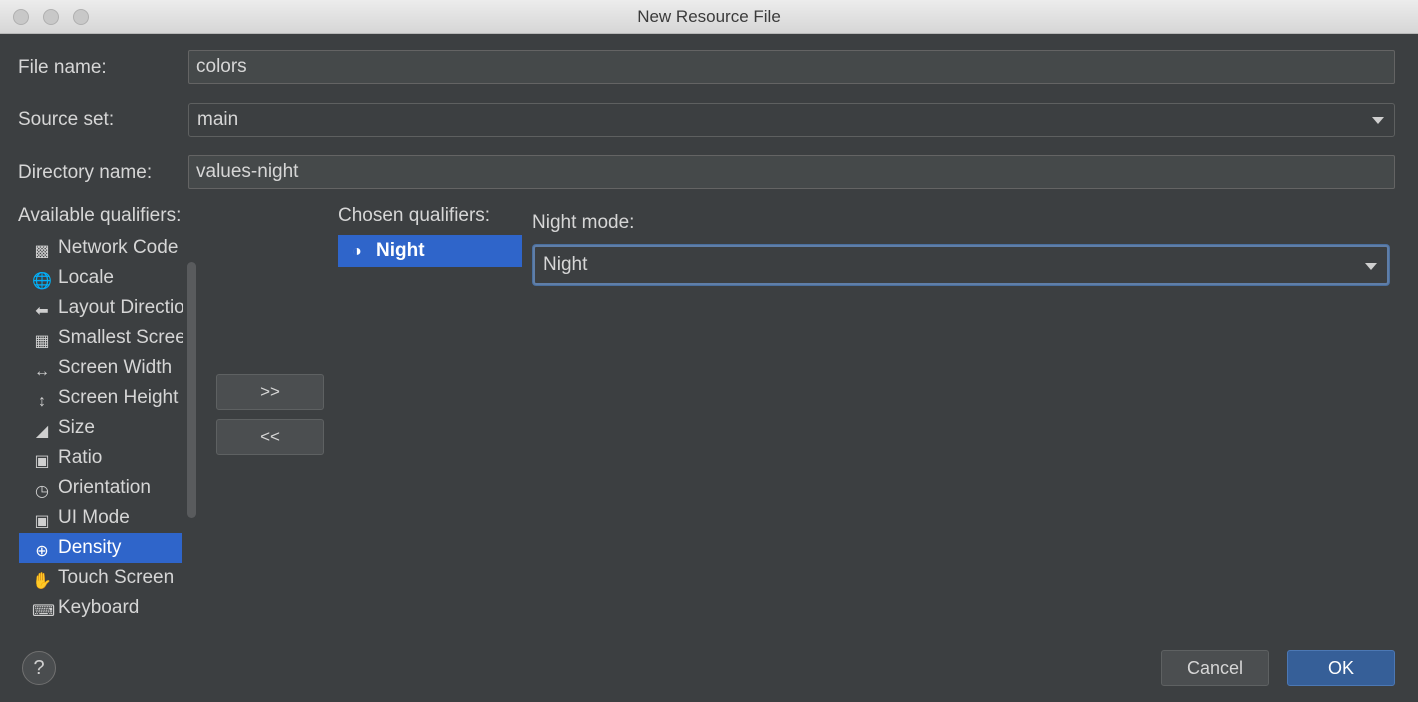  Describe the element at coordinates (42, 401) in the screenshot. I see `screen-height-icon: ↕` at that location.